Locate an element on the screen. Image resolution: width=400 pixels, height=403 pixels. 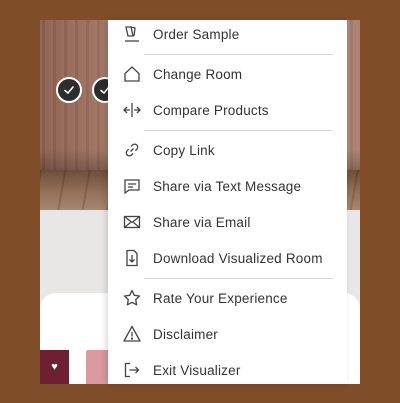
chat-message-icon is located at coordinates (132, 186).